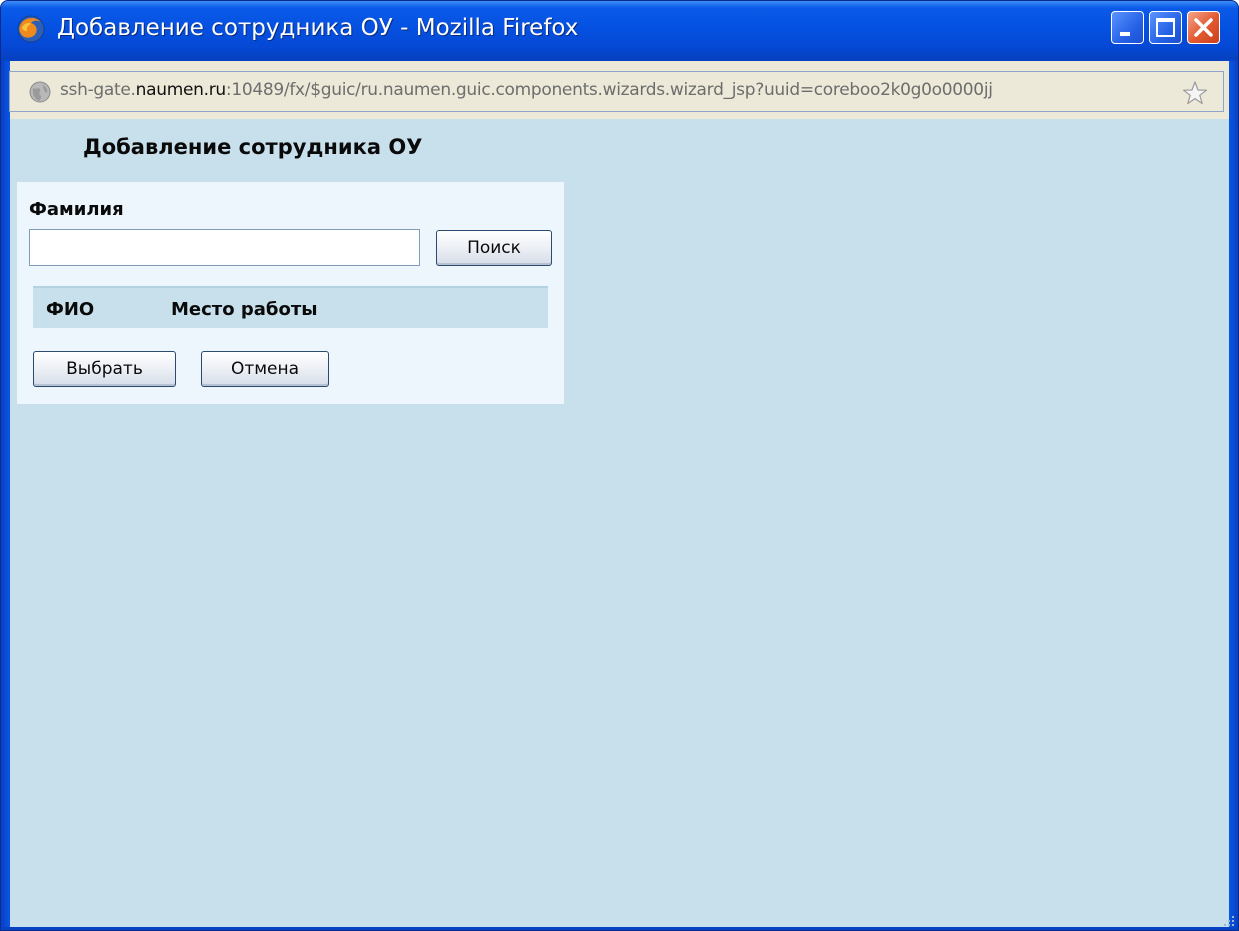  What do you see at coordinates (70, 309) in the screenshot?
I see `column-header-fio: ФИО` at bounding box center [70, 309].